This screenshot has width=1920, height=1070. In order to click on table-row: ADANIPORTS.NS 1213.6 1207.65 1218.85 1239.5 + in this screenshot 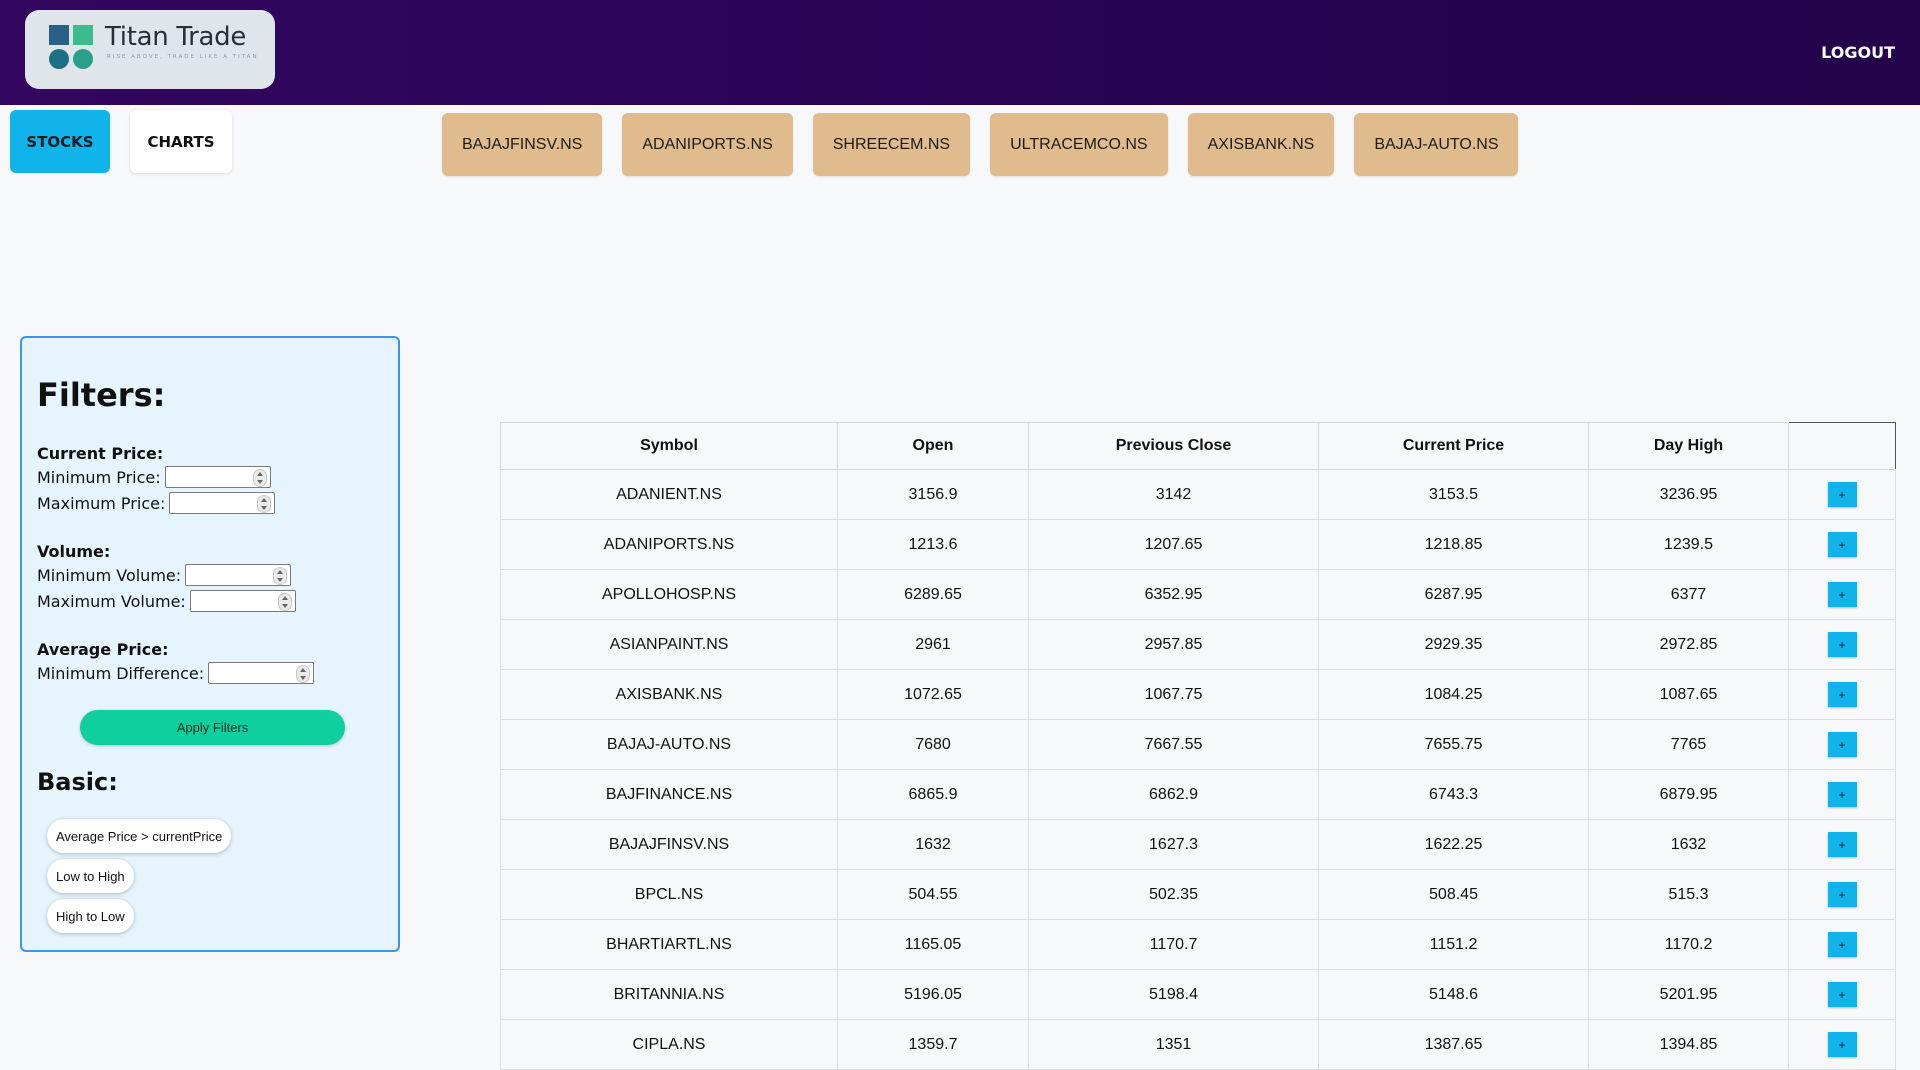, I will do `click(1198, 544)`.